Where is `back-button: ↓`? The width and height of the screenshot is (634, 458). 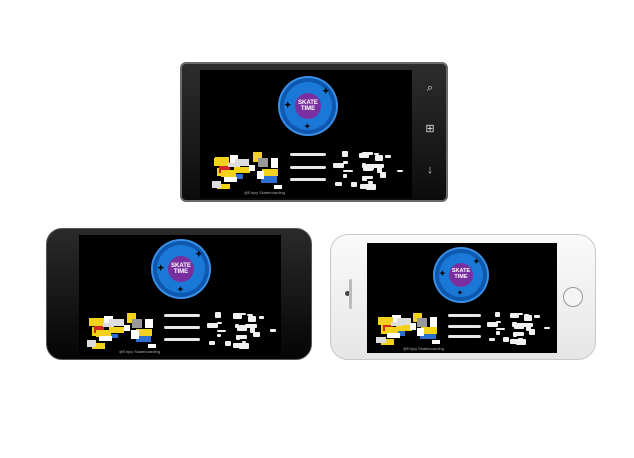
back-button: ↓ is located at coordinates (430, 170).